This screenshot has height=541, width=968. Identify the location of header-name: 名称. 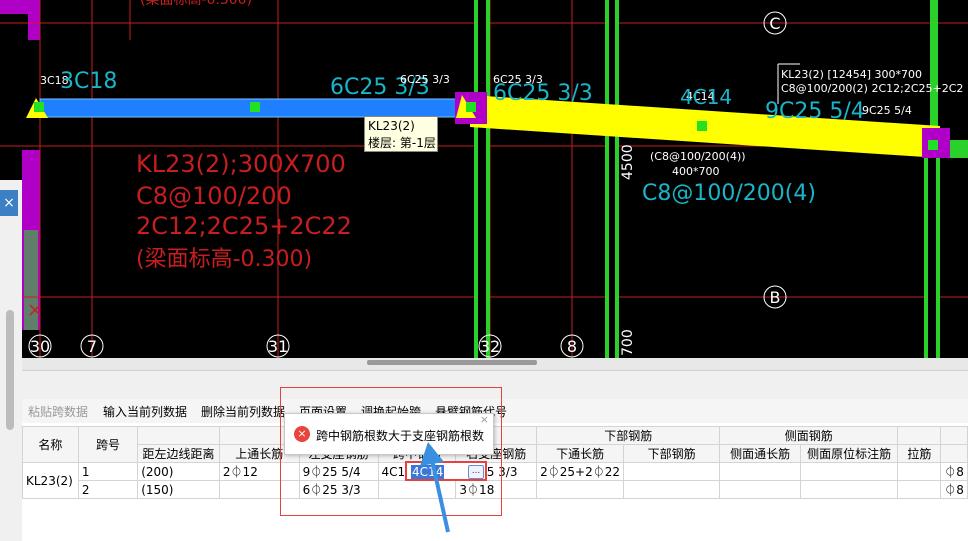
(50, 444).